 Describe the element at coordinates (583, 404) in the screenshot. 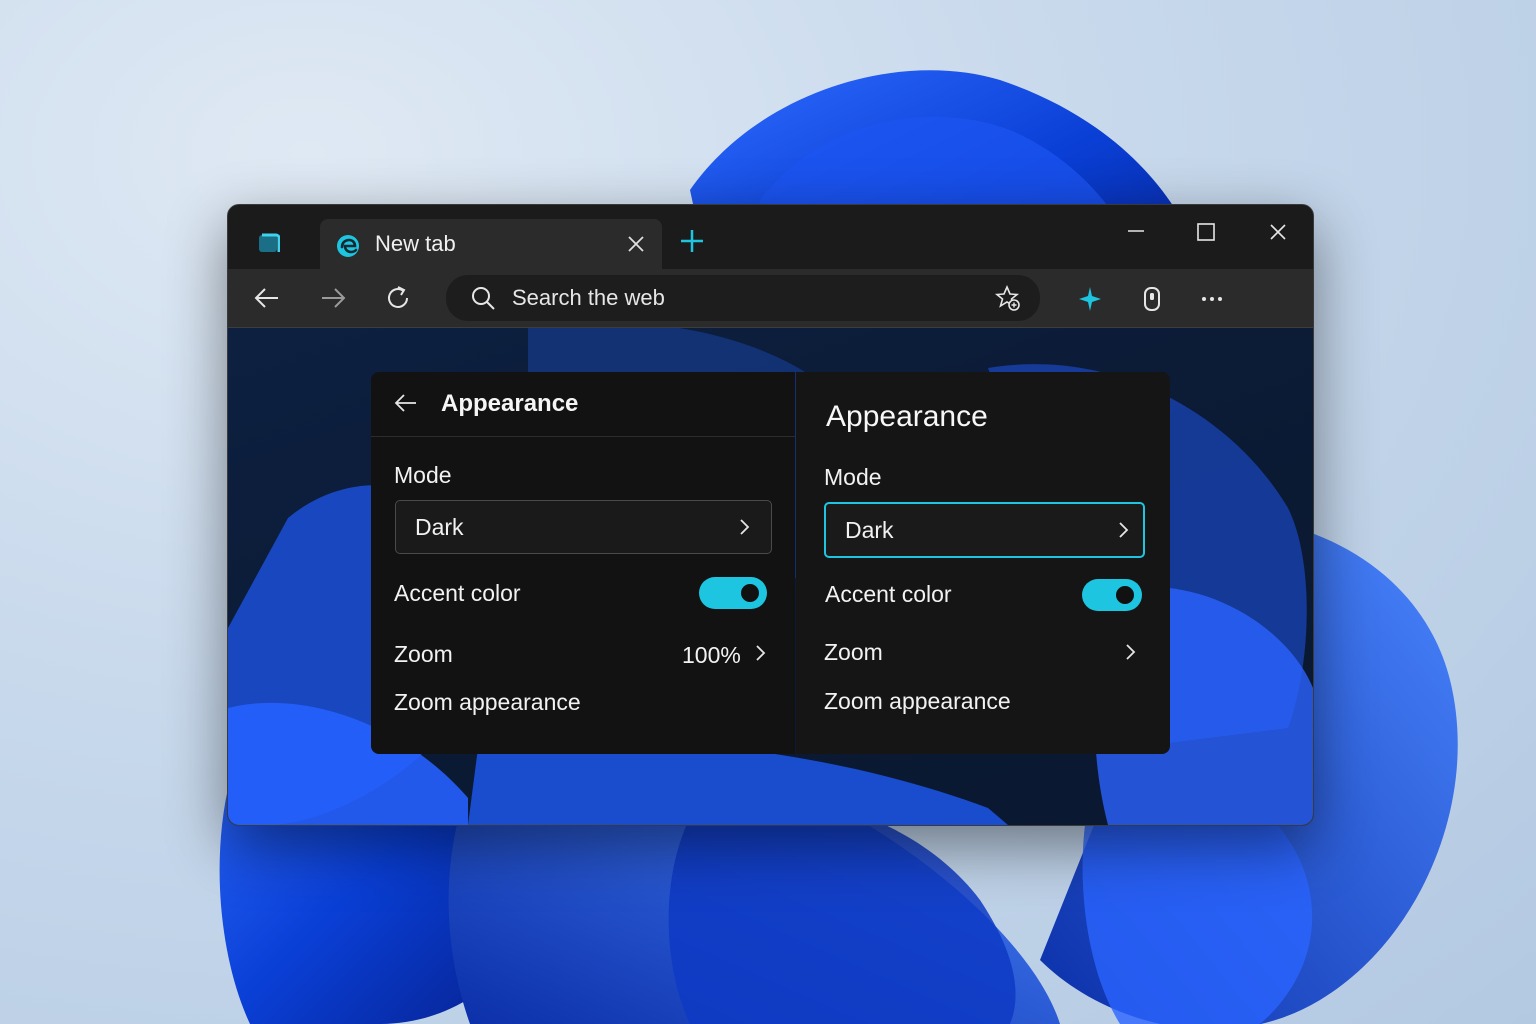

I see `panel-header: Appearance` at that location.